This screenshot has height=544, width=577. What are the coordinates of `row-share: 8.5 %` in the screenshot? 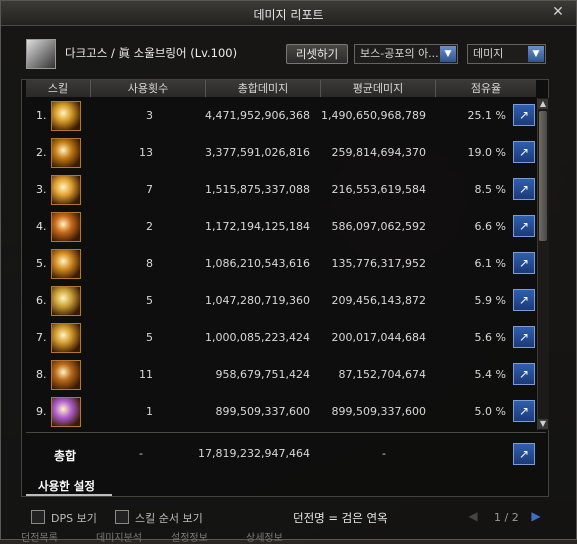 It's located at (490, 189).